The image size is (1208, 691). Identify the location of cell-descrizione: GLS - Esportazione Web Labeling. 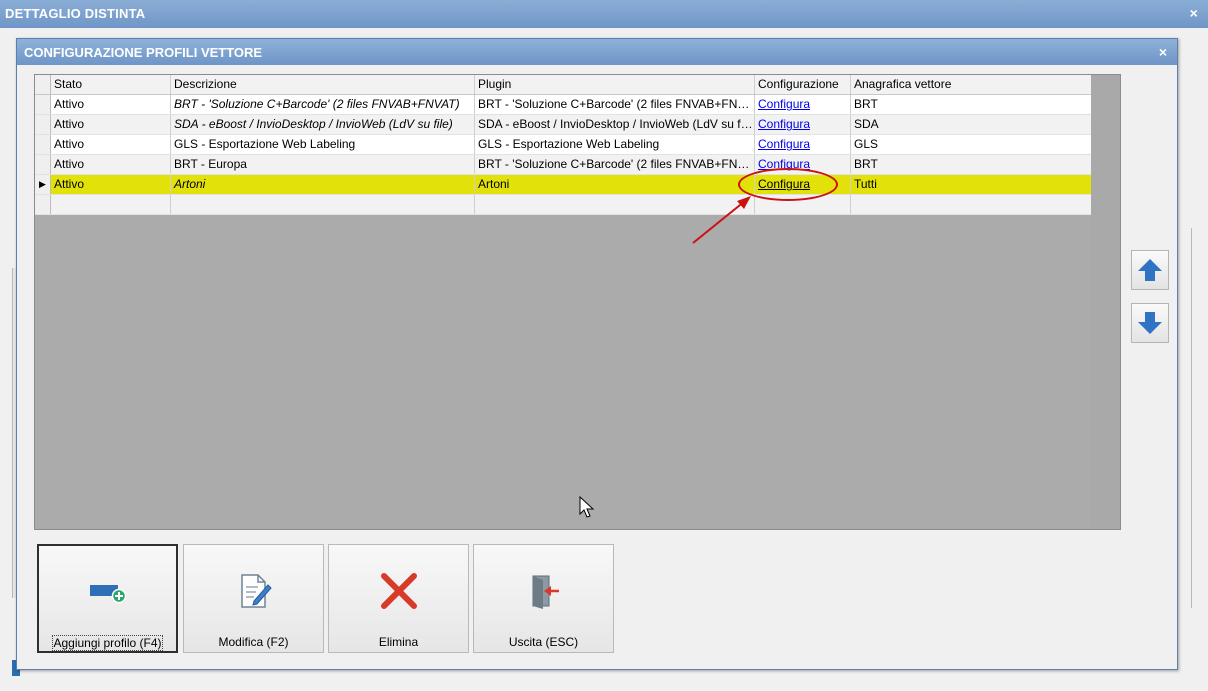
(323, 144).